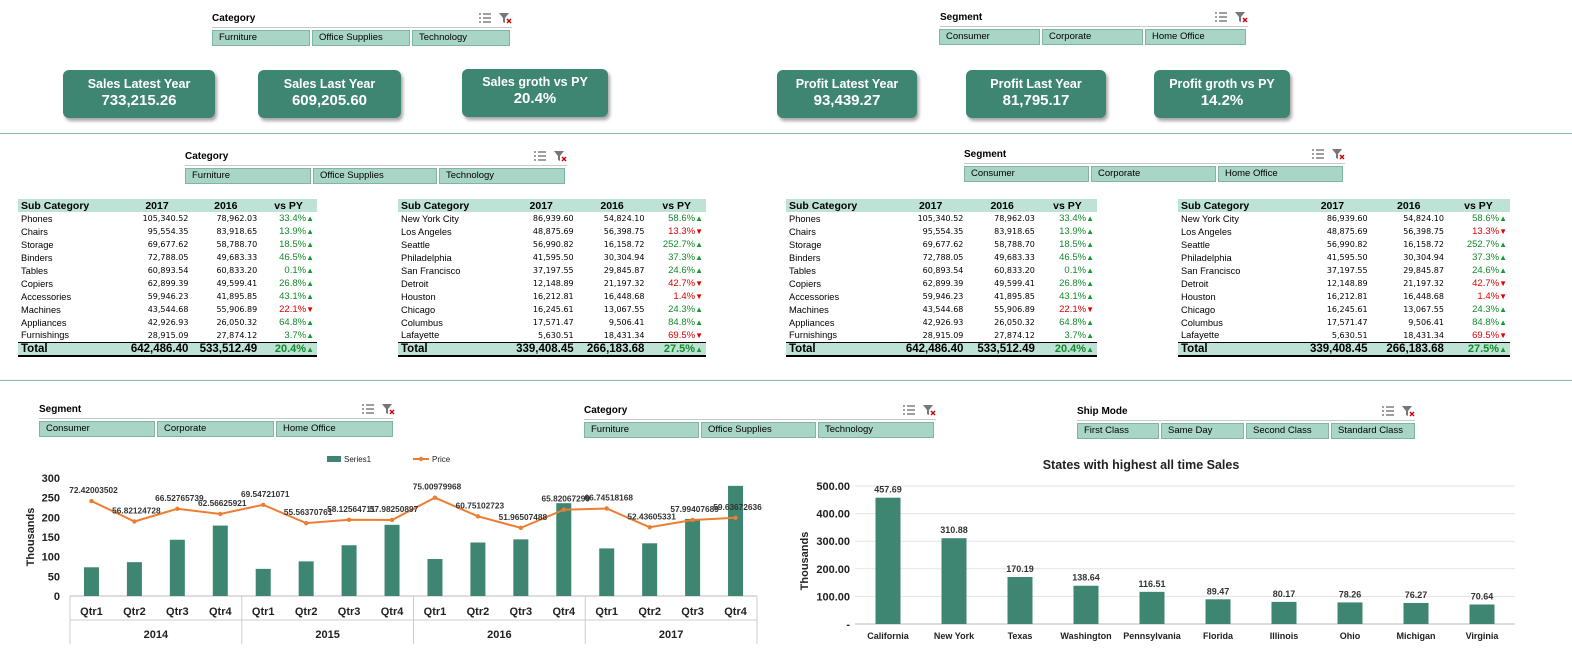 This screenshot has width=1572, height=662. What do you see at coordinates (394, 509) in the screenshot?
I see `price-data-label: 57.98250897` at bounding box center [394, 509].